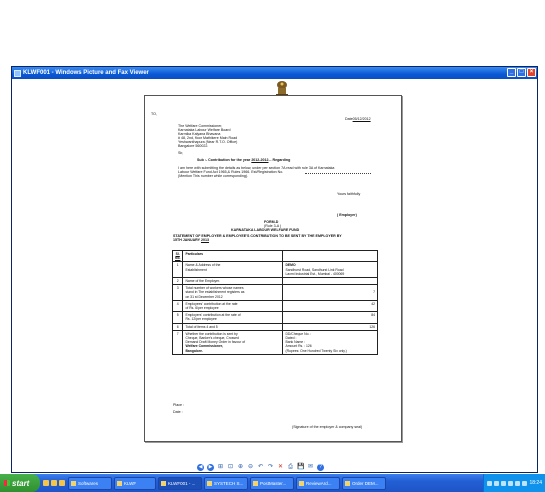 Image resolution: width=545 pixels, height=492 pixels. Describe the element at coordinates (177, 292) in the screenshot. I see `row-number: 3` at that location.